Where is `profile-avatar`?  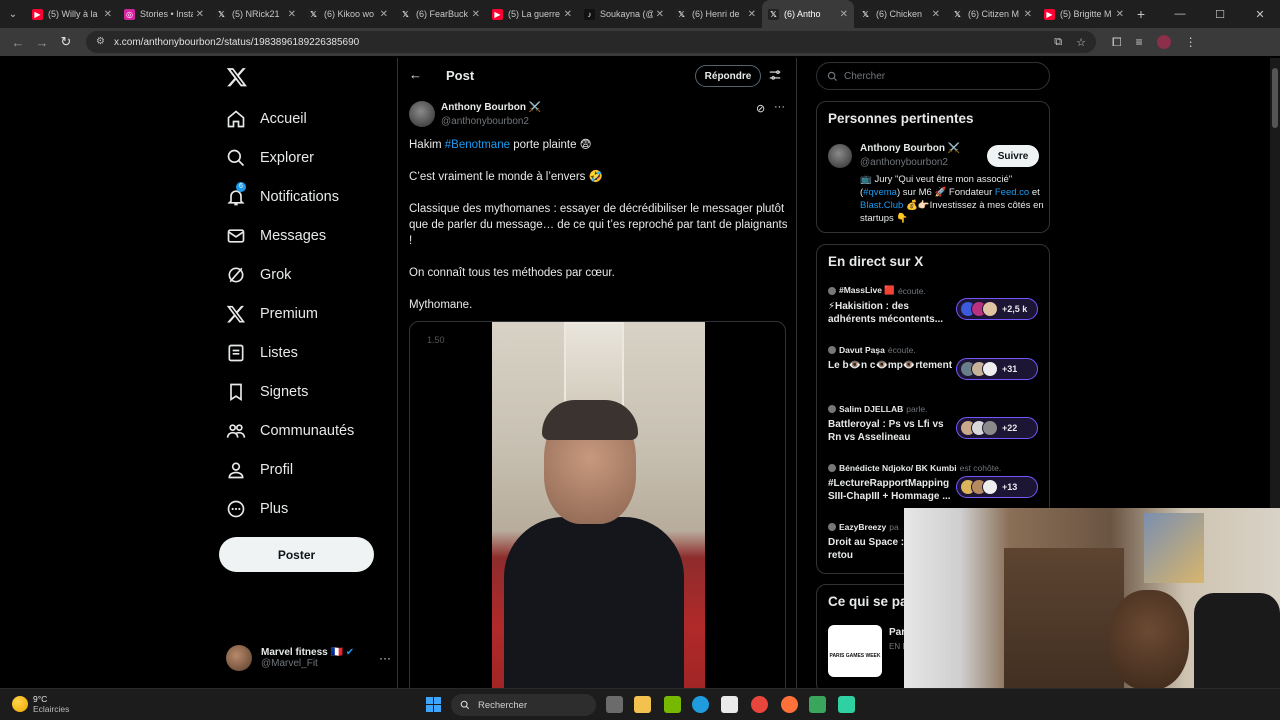
profile-avatar is located at coordinates (1163, 42).